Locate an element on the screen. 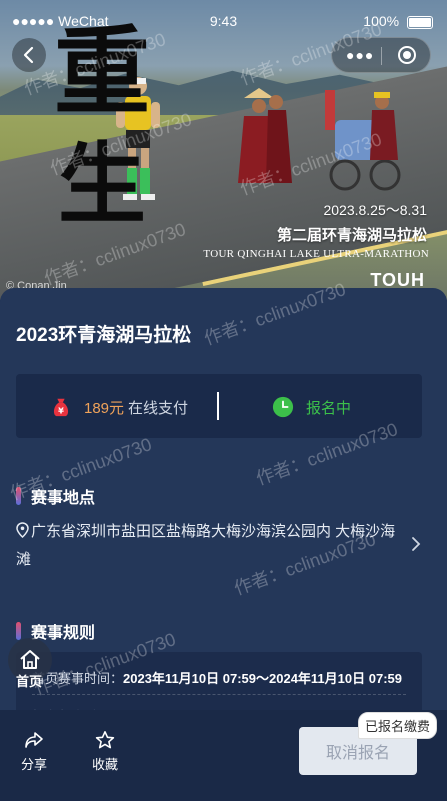  poster-calligraphy-bottom: 生 is located at coordinates (102, 184).